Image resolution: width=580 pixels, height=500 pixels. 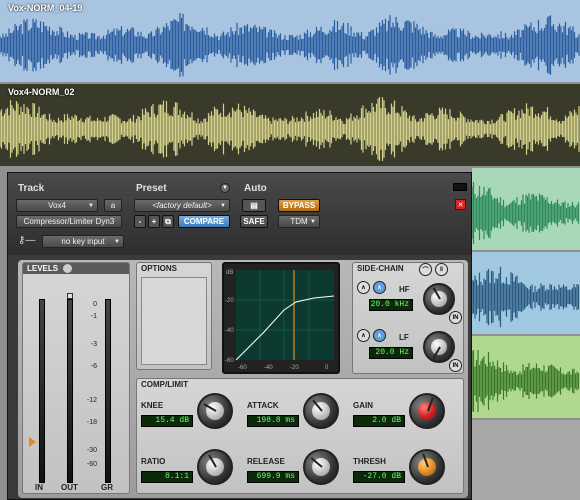 What do you see at coordinates (42, 391) in the screenshot?
I see `in-meter` at bounding box center [42, 391].